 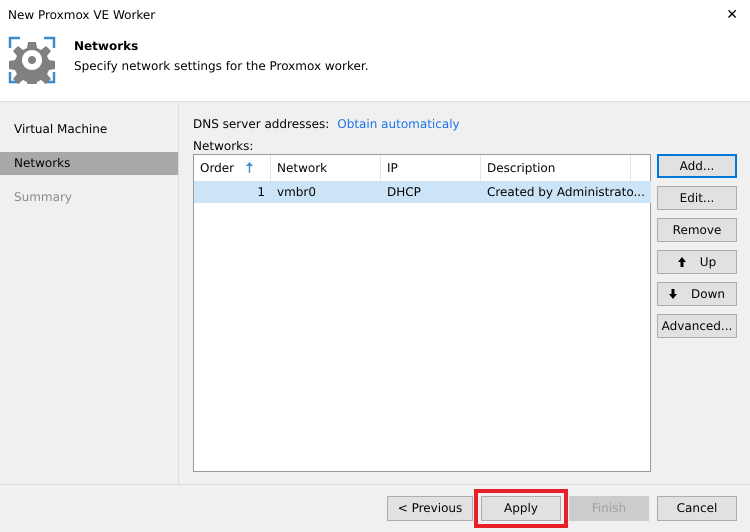 What do you see at coordinates (223, 145) in the screenshot?
I see `networks-label: Networks:` at bounding box center [223, 145].